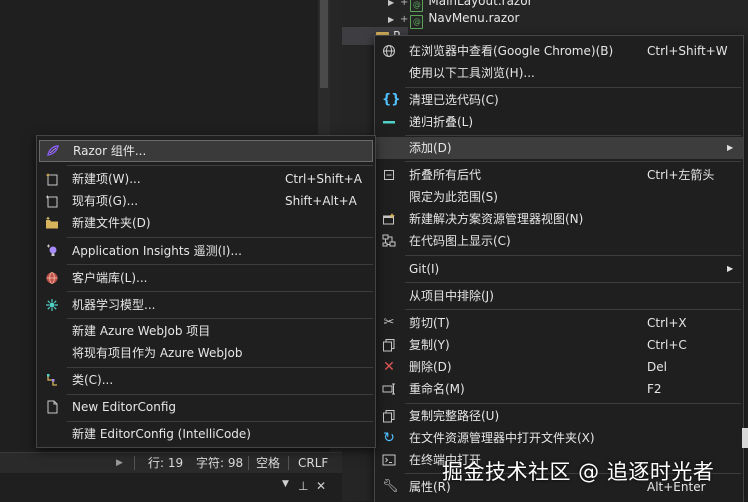 The height and width of the screenshot is (502, 748). Describe the element at coordinates (559, 197) in the screenshot. I see `menu-item-scope-to-this: 限定为此范围(S)` at that location.